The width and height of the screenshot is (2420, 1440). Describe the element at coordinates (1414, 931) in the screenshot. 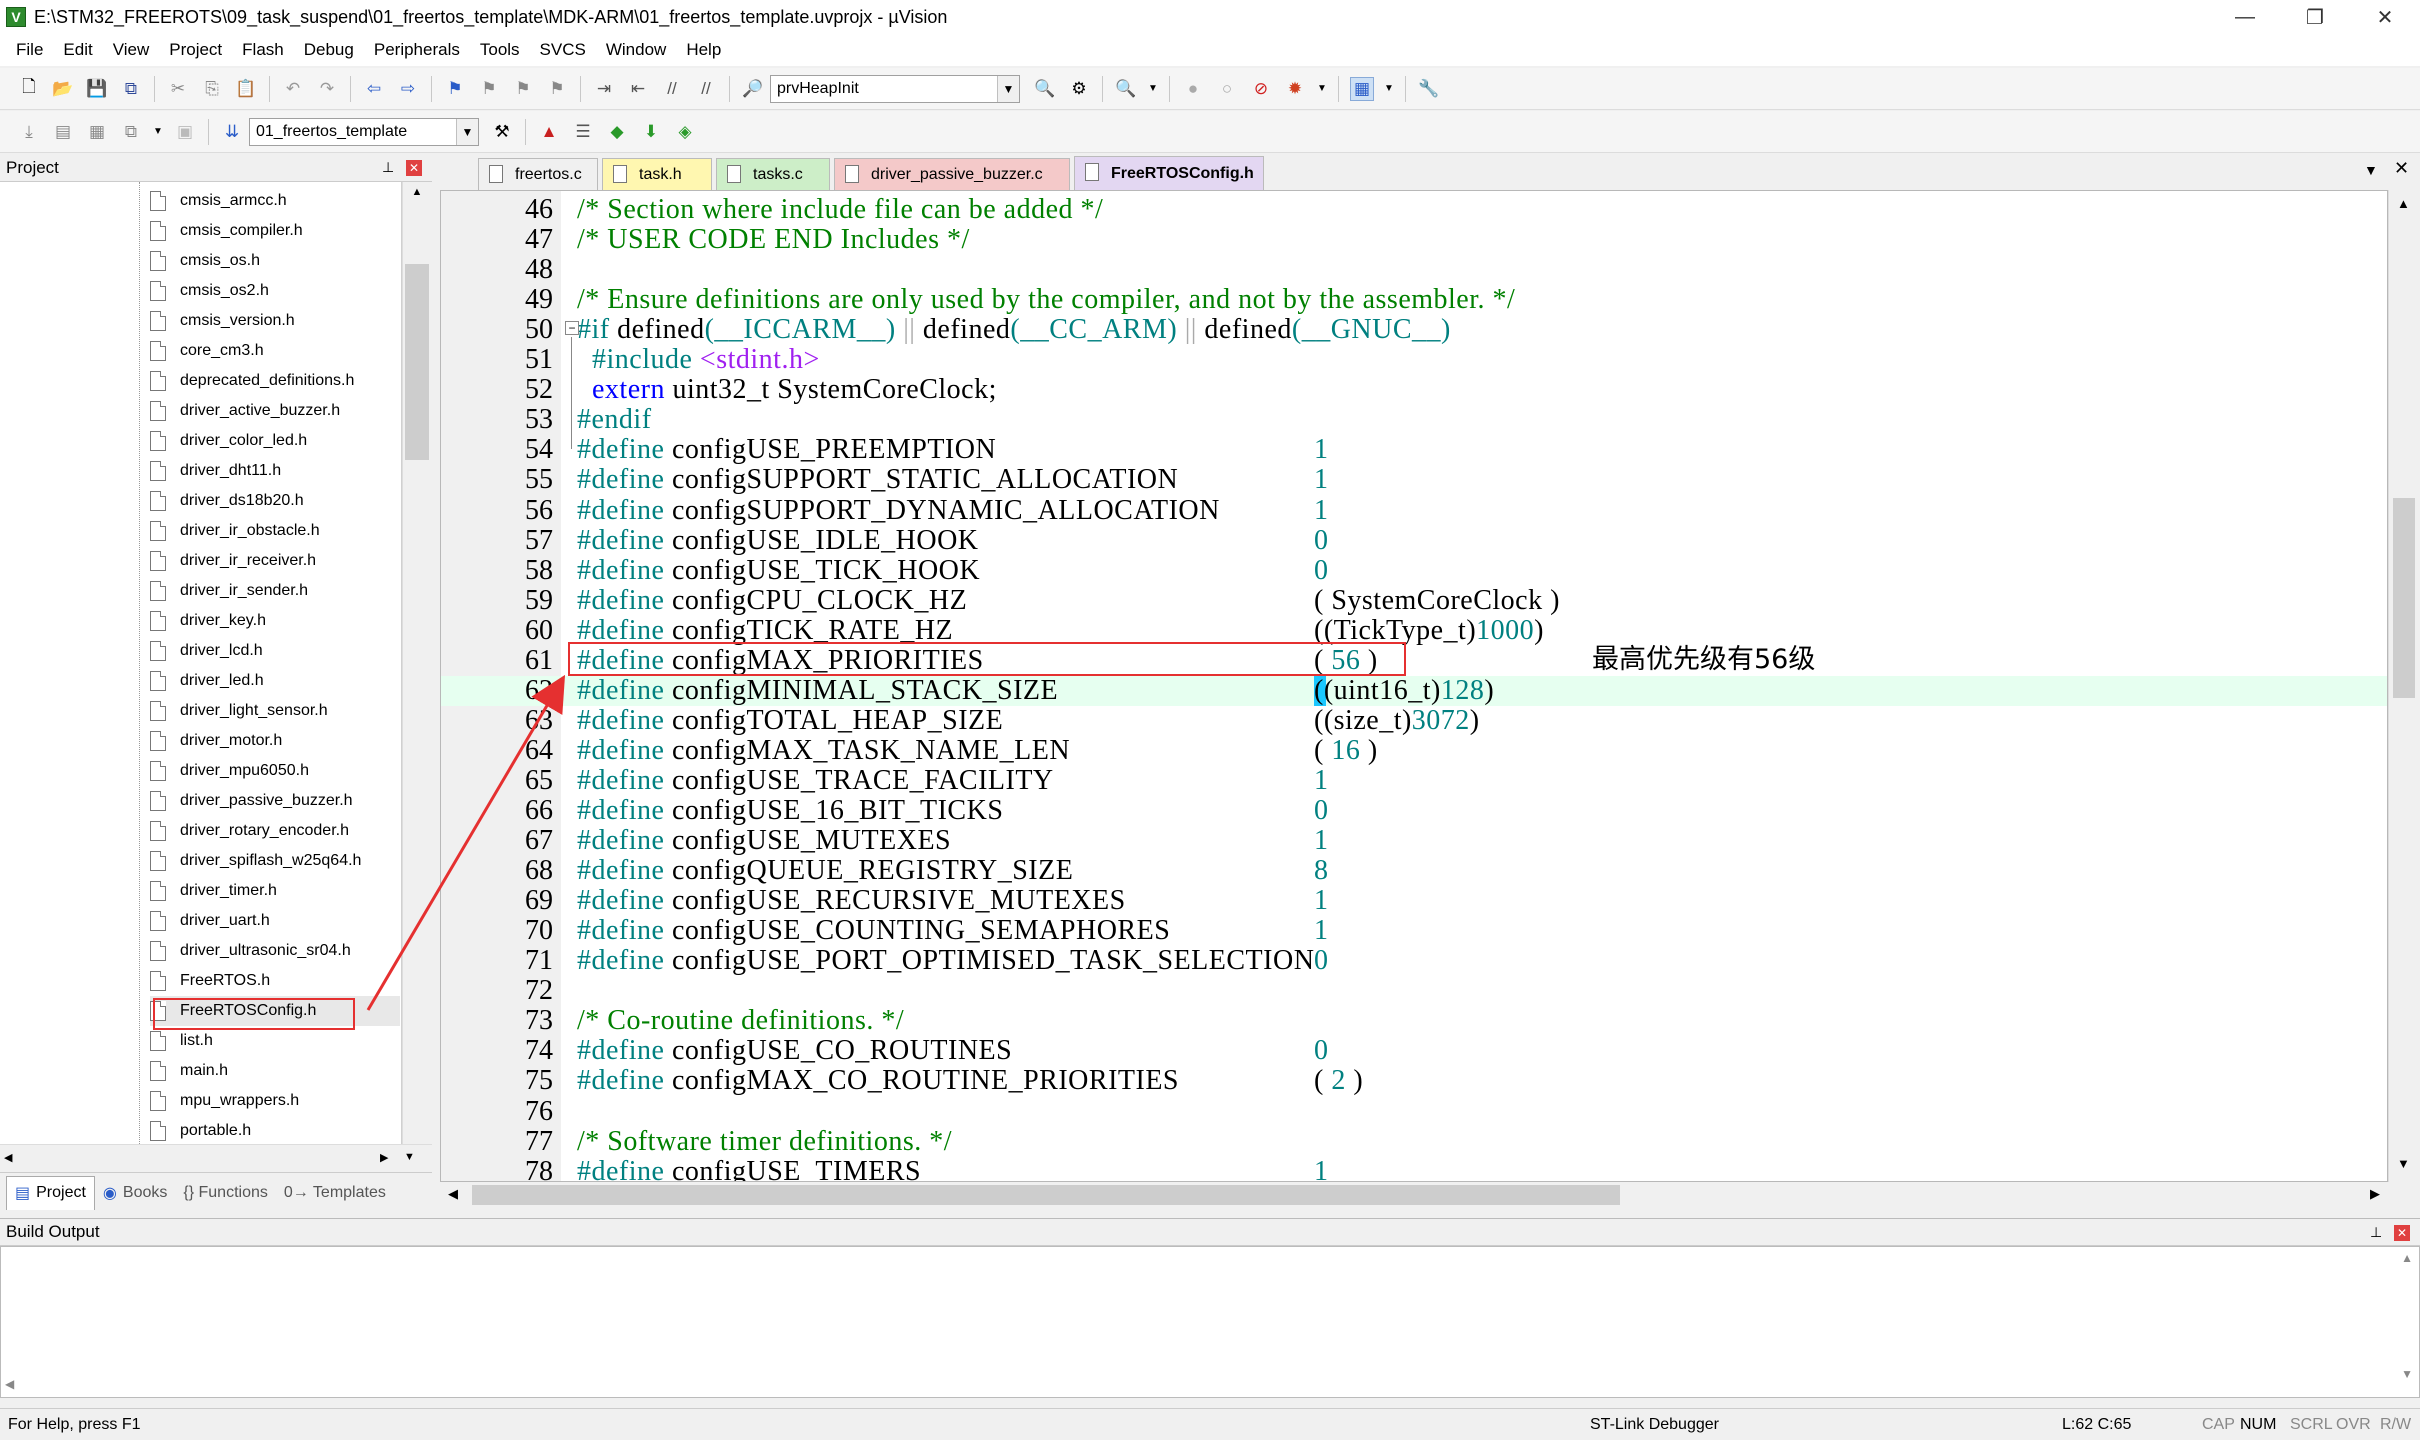

I see `code-line: 70 #define configUSE_COUNTING_SEMAPHORES 1` at that location.